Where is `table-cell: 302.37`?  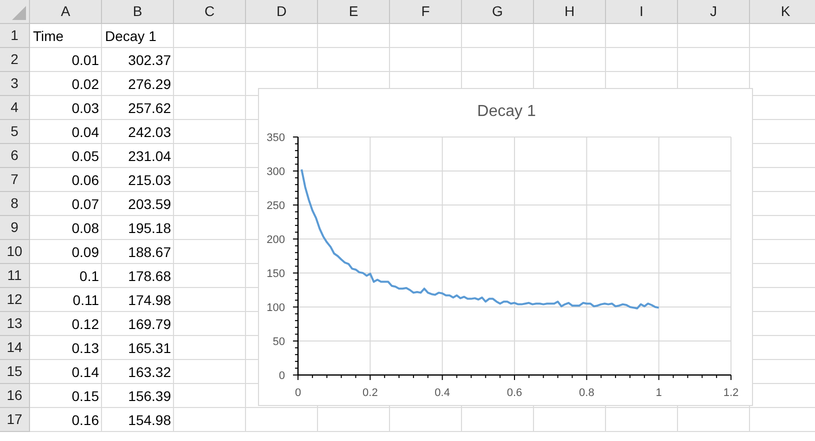 table-cell: 302.37 is located at coordinates (138, 60).